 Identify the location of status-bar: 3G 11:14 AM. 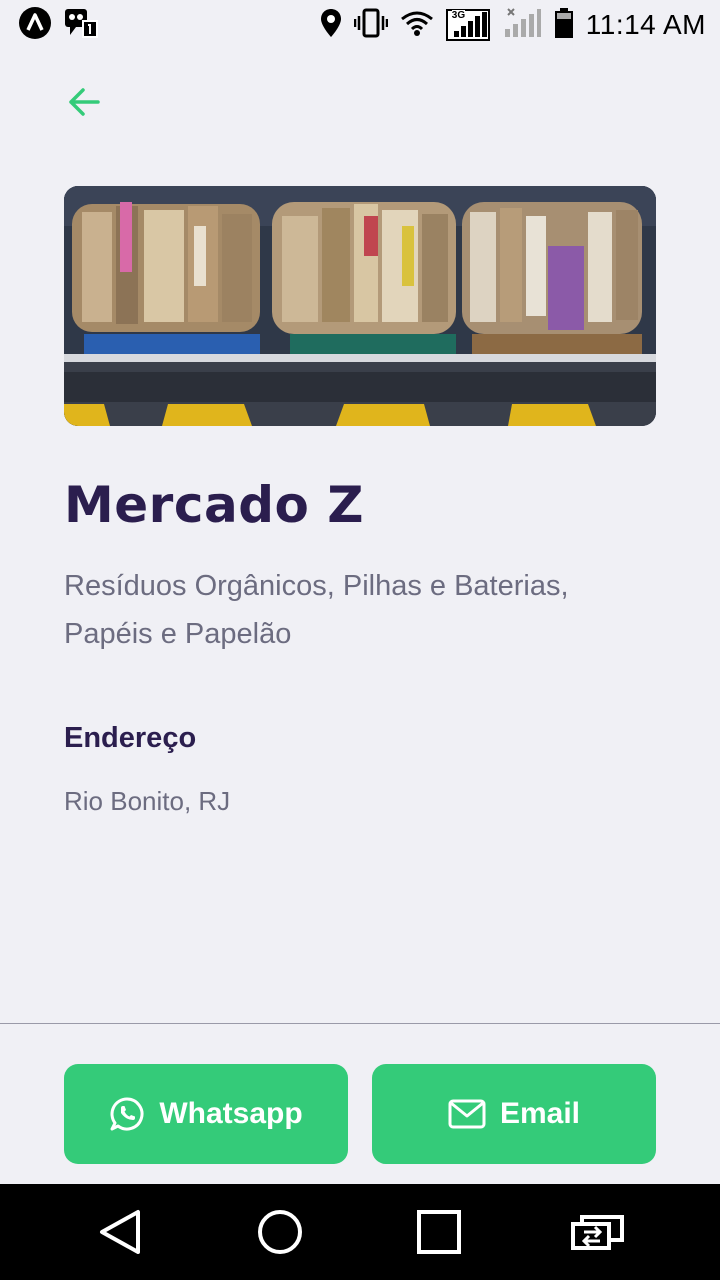
(360, 25).